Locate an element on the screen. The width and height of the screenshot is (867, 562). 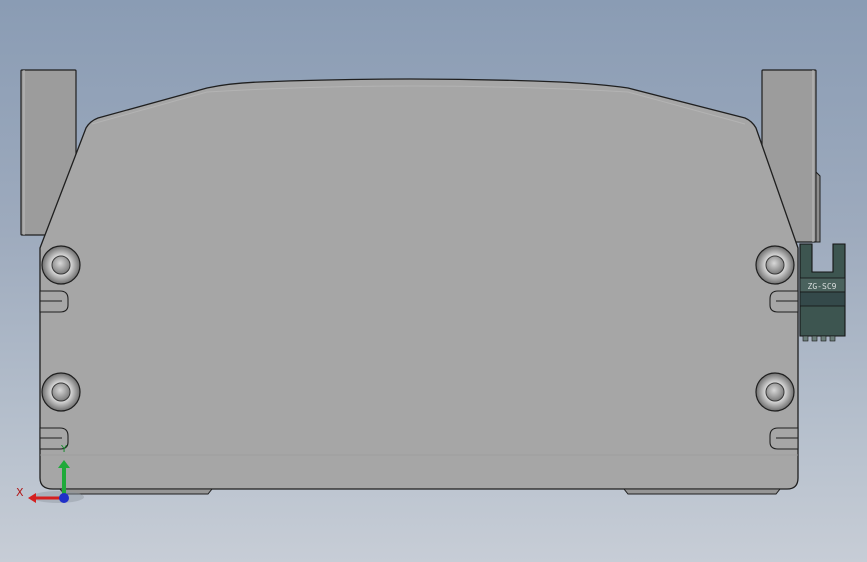
triad-y-label: Y is located at coordinates (64, 449).